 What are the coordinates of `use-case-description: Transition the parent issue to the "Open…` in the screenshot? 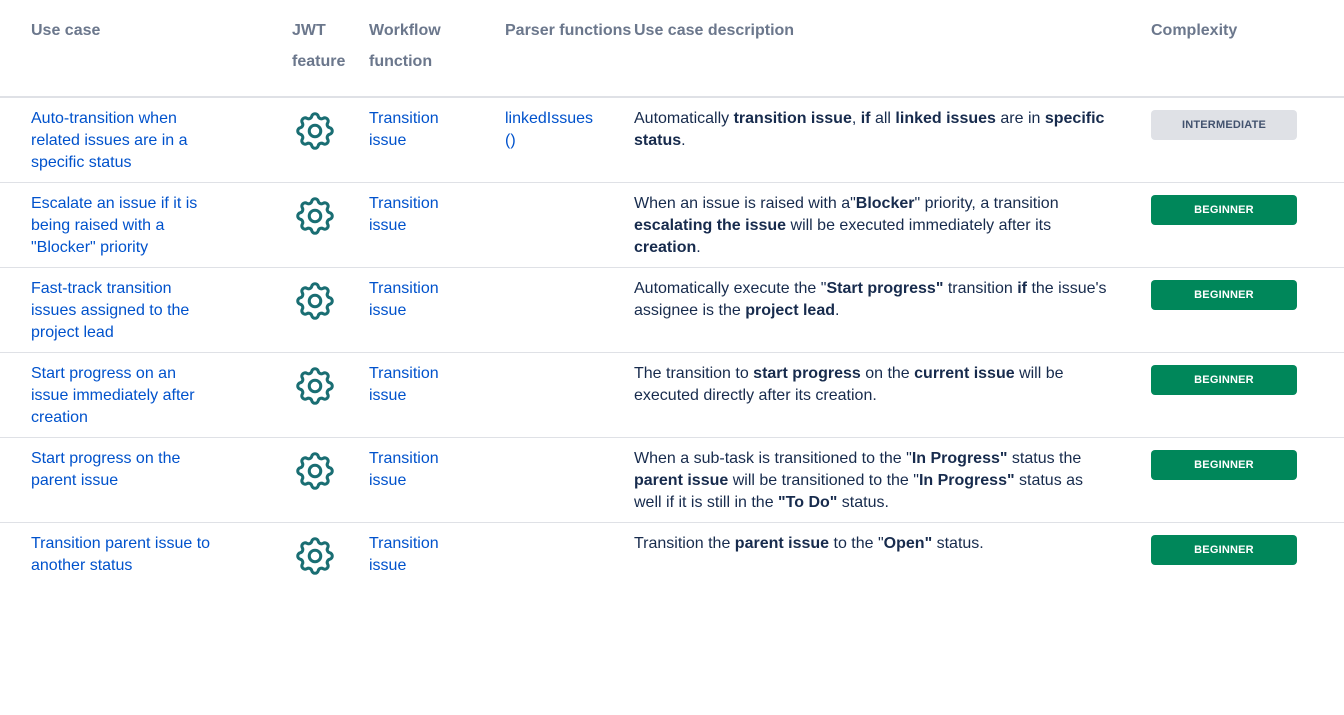 It's located at (873, 544).